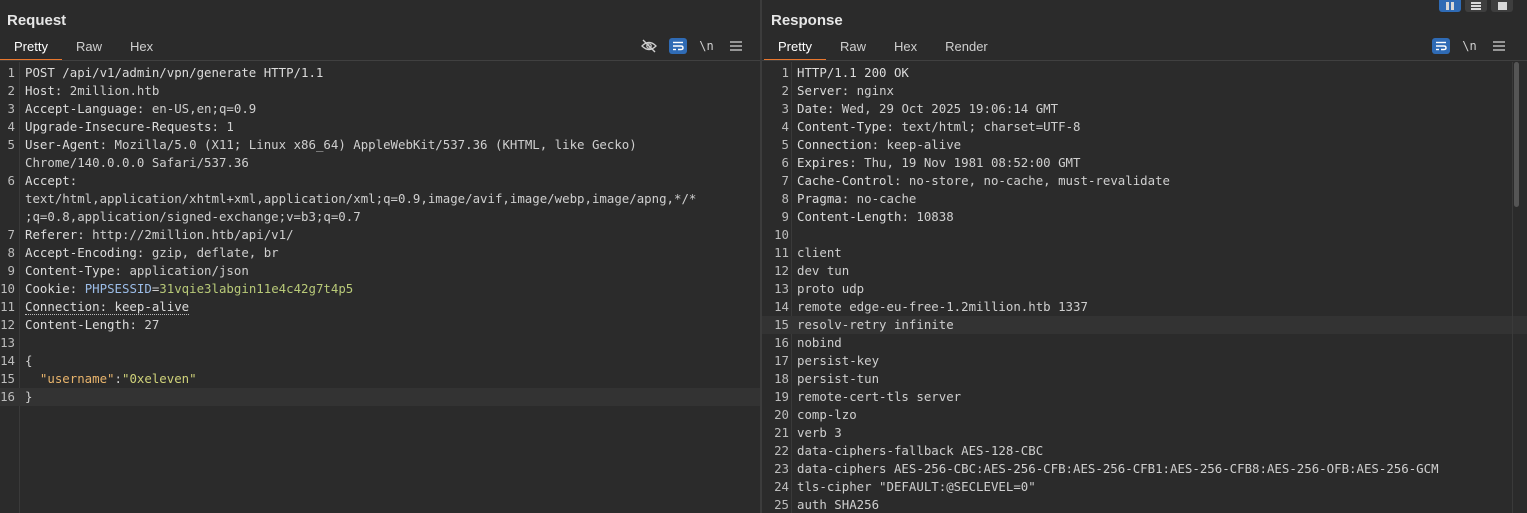  Describe the element at coordinates (838, 378) in the screenshot. I see `token: persist-tun` at that location.